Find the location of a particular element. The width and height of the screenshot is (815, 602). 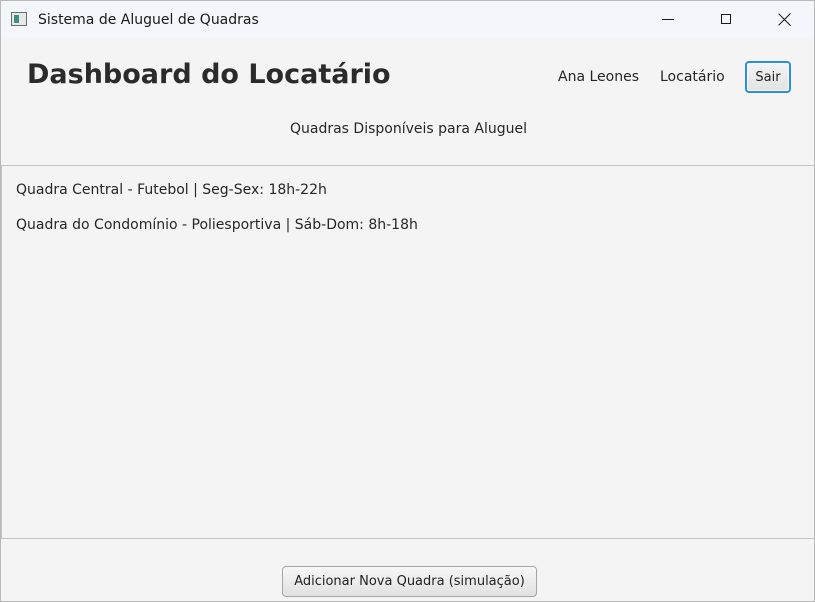

close-icon is located at coordinates (785, 19).